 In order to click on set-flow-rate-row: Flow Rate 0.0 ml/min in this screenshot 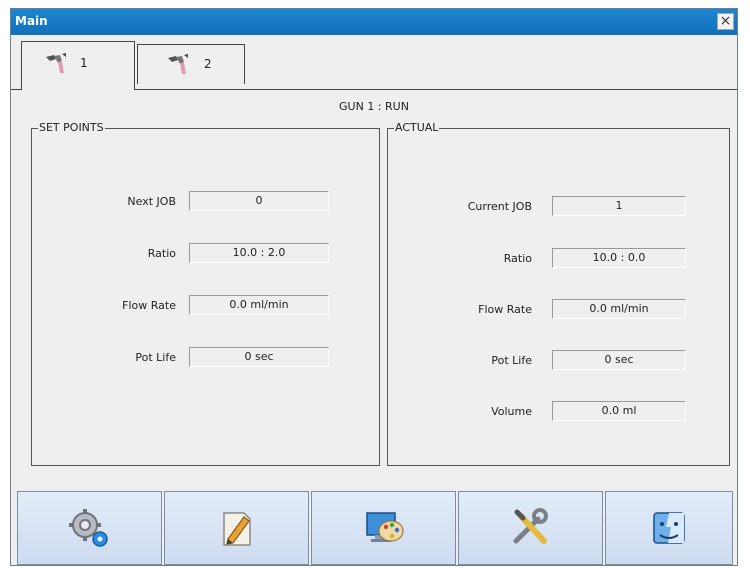, I will do `click(202, 306)`.